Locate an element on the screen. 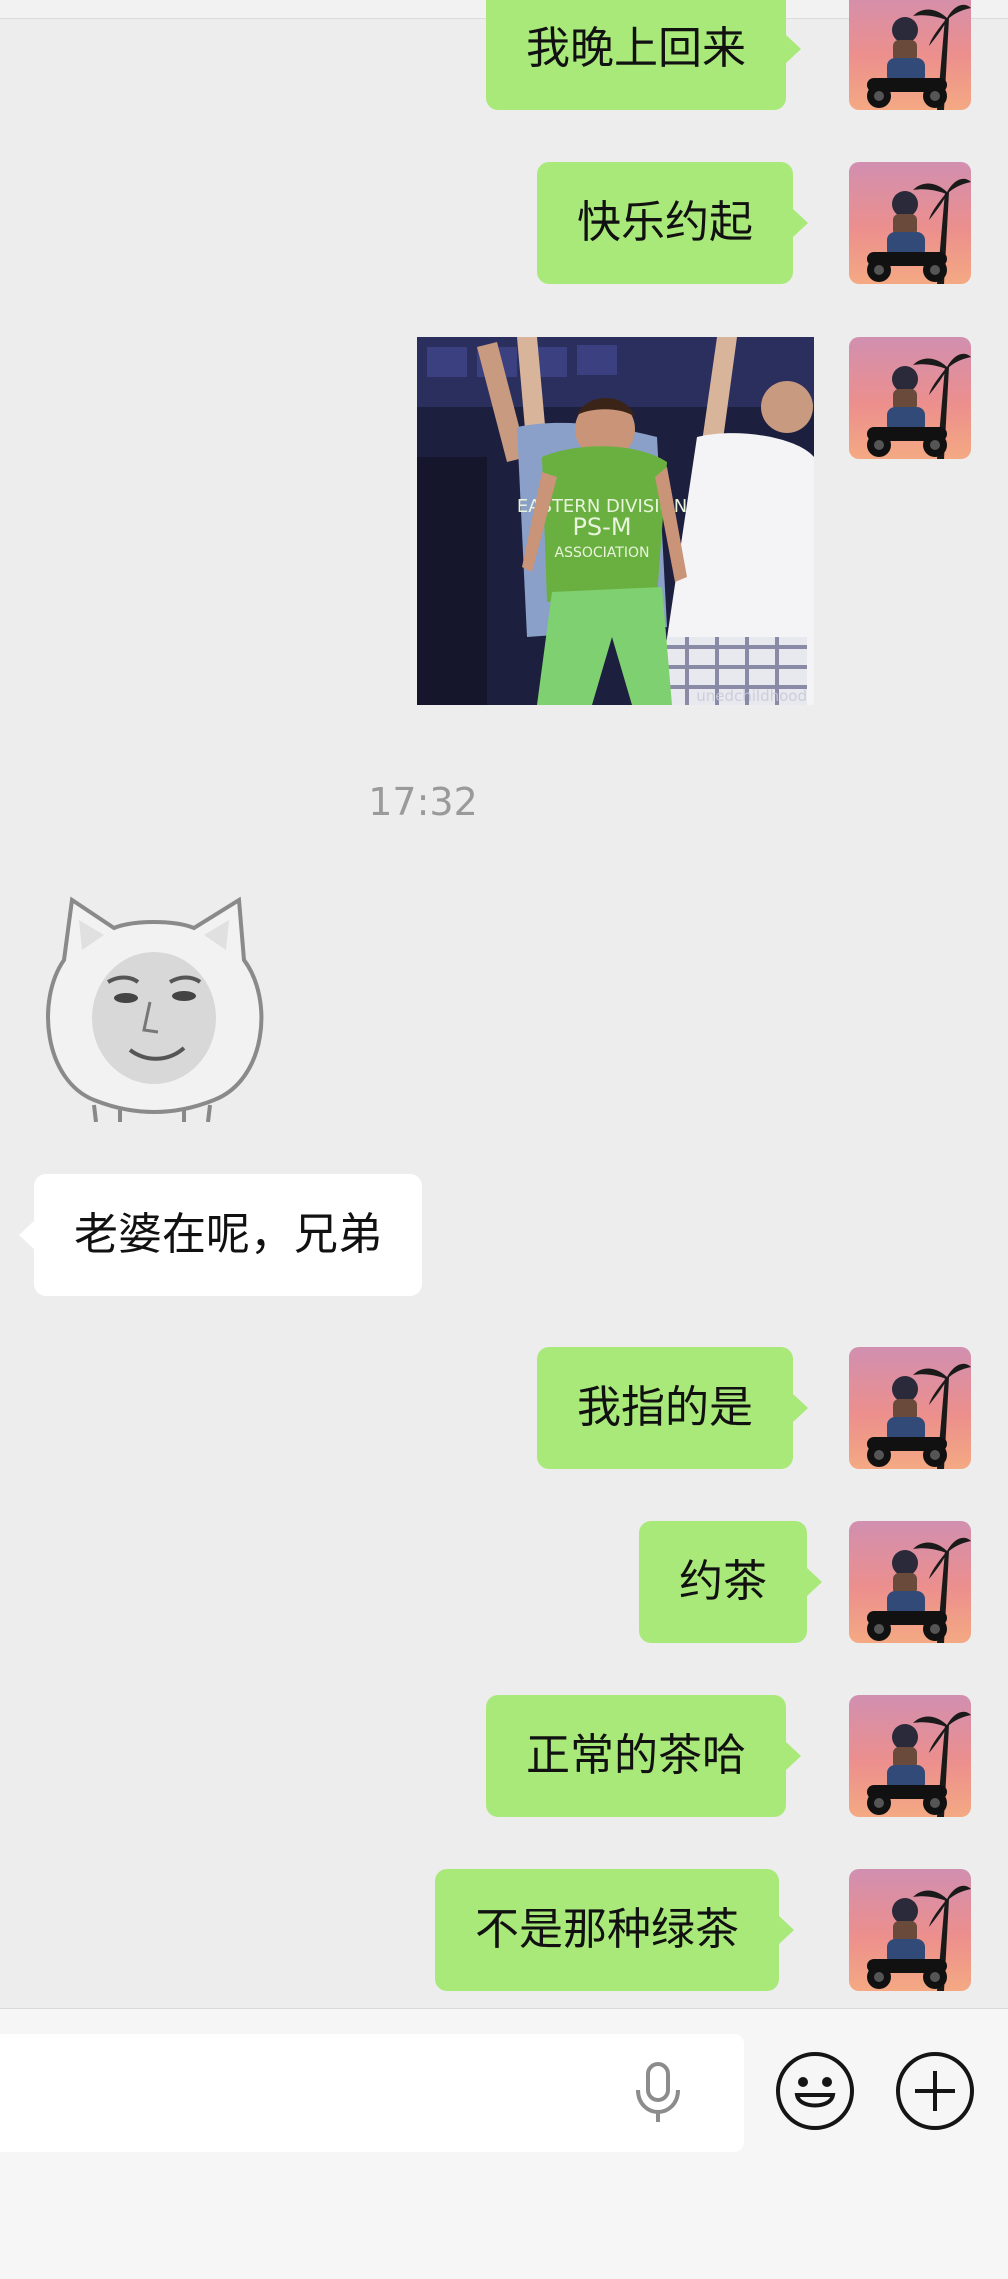  image-watermark: unedchildhood is located at coordinates (751, 696).